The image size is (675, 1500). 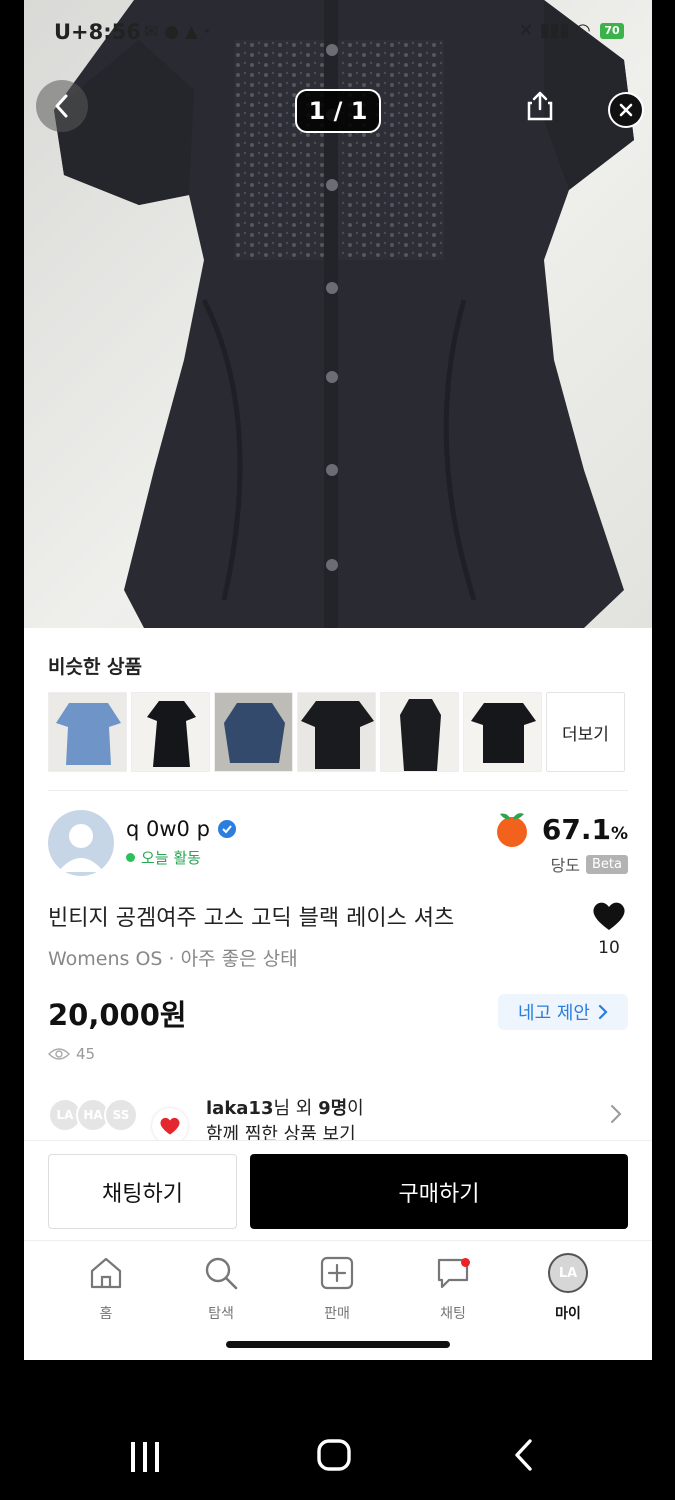 I want to click on tab-label: 홈, so click(x=106, y=1314).